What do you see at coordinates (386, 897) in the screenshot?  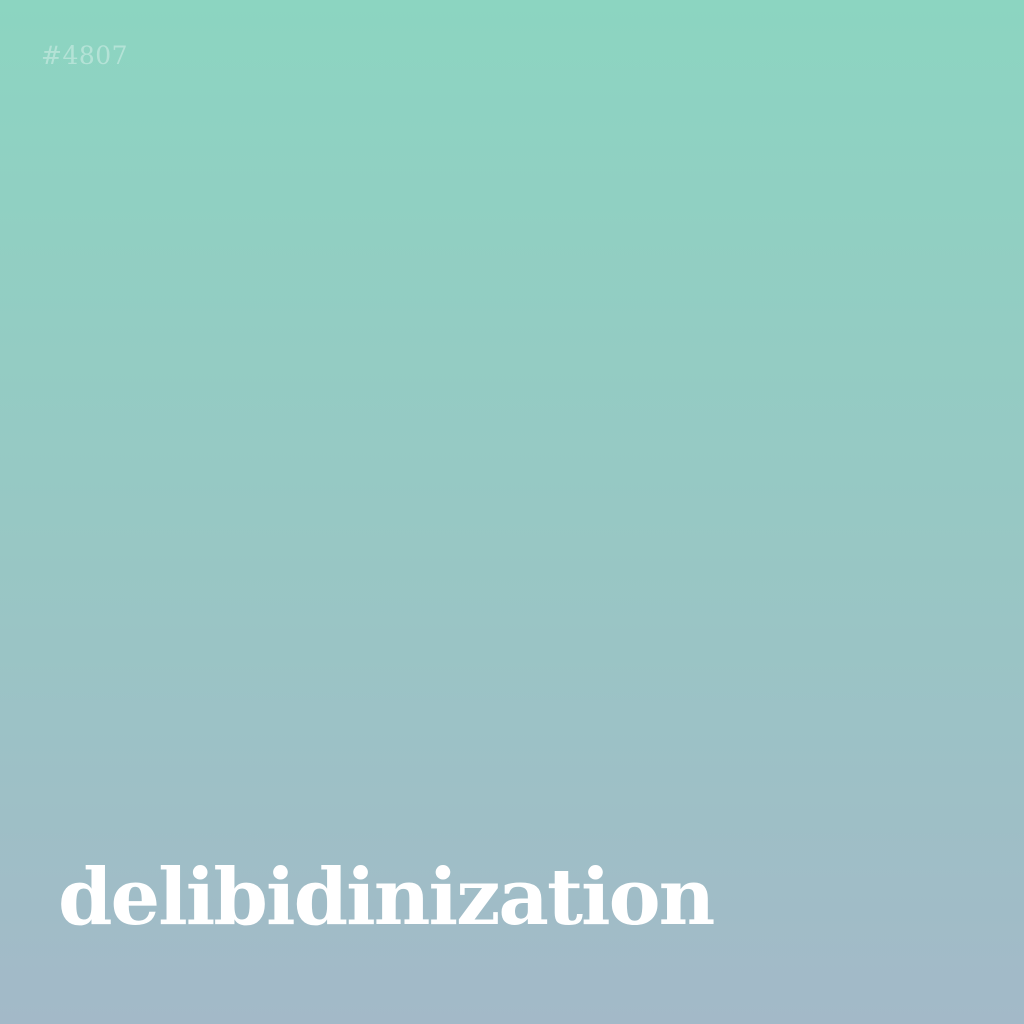 I see `card-word: delibidinization` at bounding box center [386, 897].